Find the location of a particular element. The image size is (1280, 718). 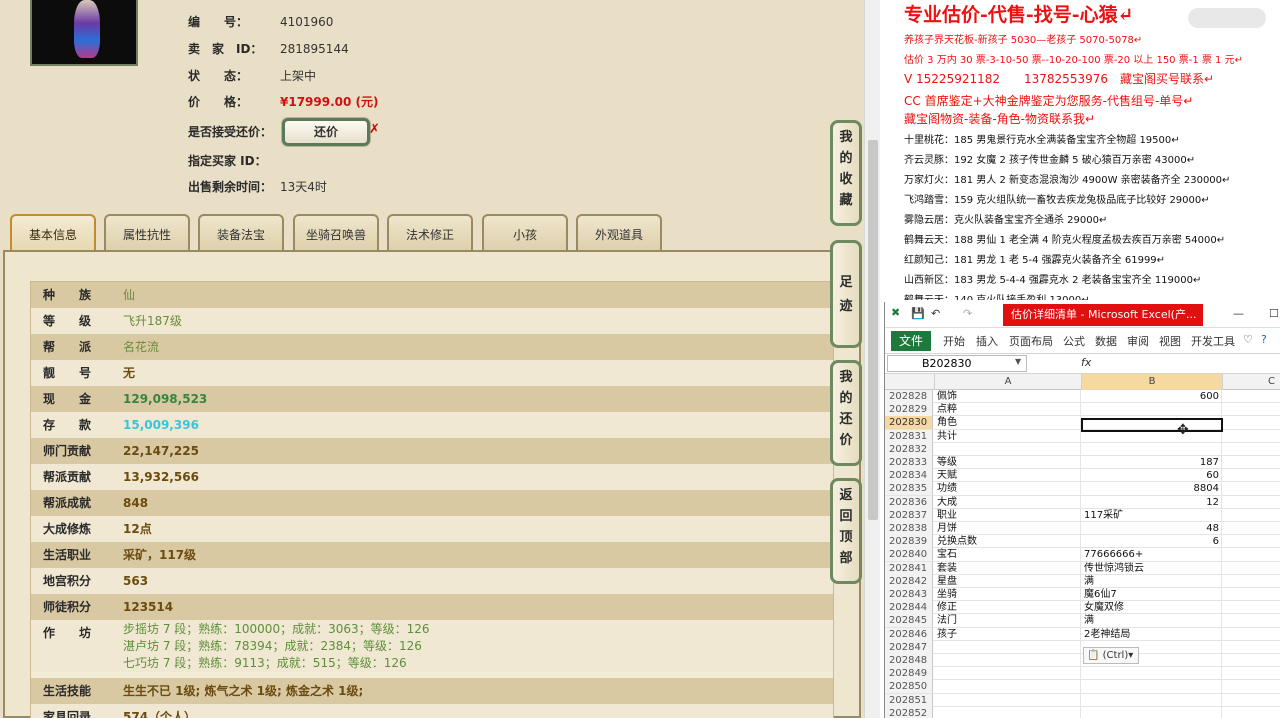

maximize-icon: ☐ is located at coordinates (1274, 313).